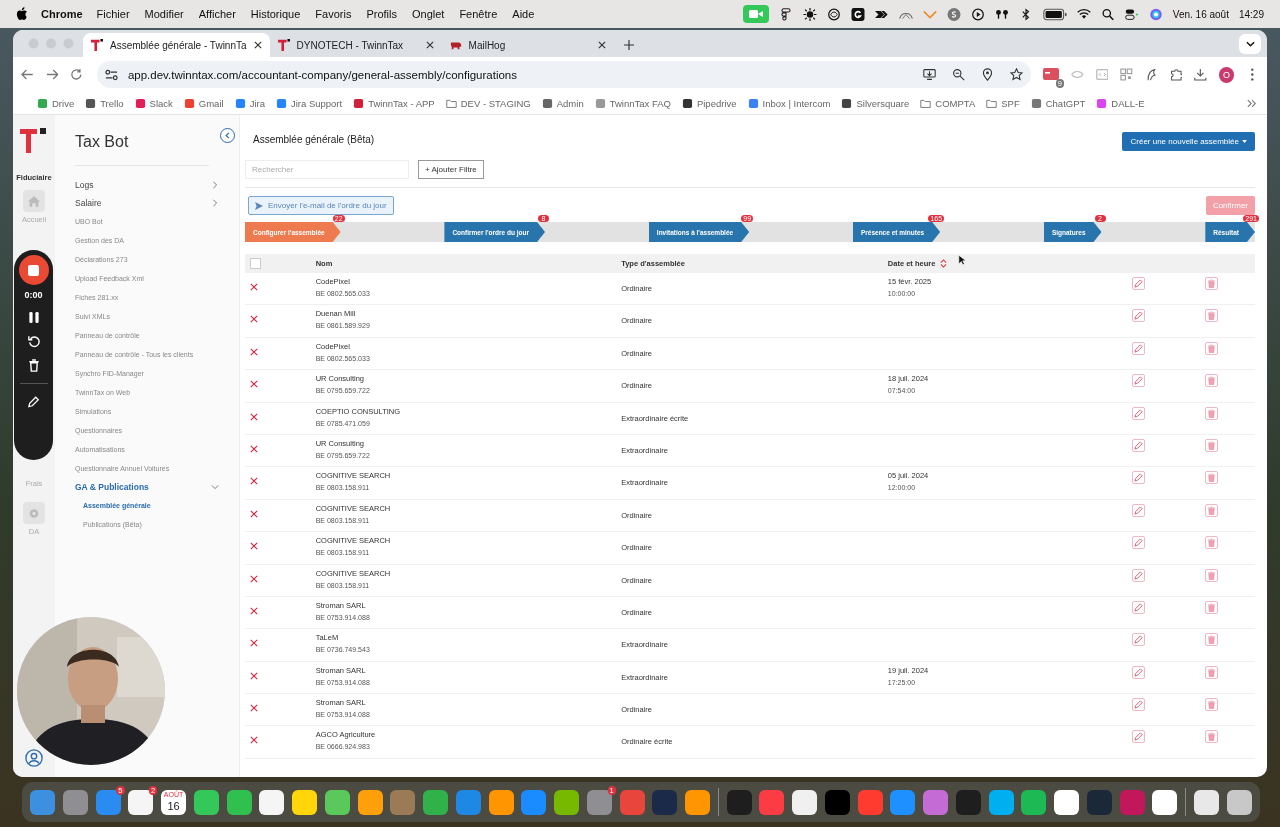 The width and height of the screenshot is (1280, 827). I want to click on menubar-date: Ven. 16 août, so click(1200, 14).